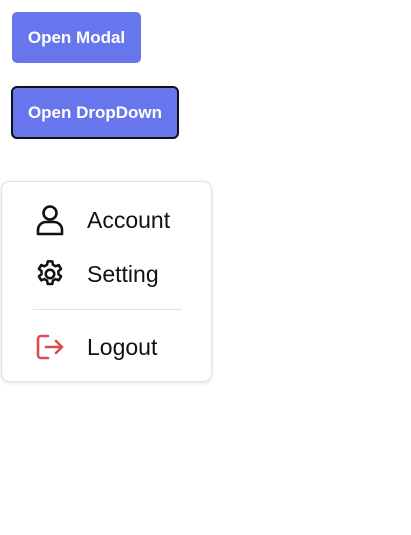 The height and width of the screenshot is (535, 411). I want to click on menu-item-logout-label: Logout, so click(122, 346).